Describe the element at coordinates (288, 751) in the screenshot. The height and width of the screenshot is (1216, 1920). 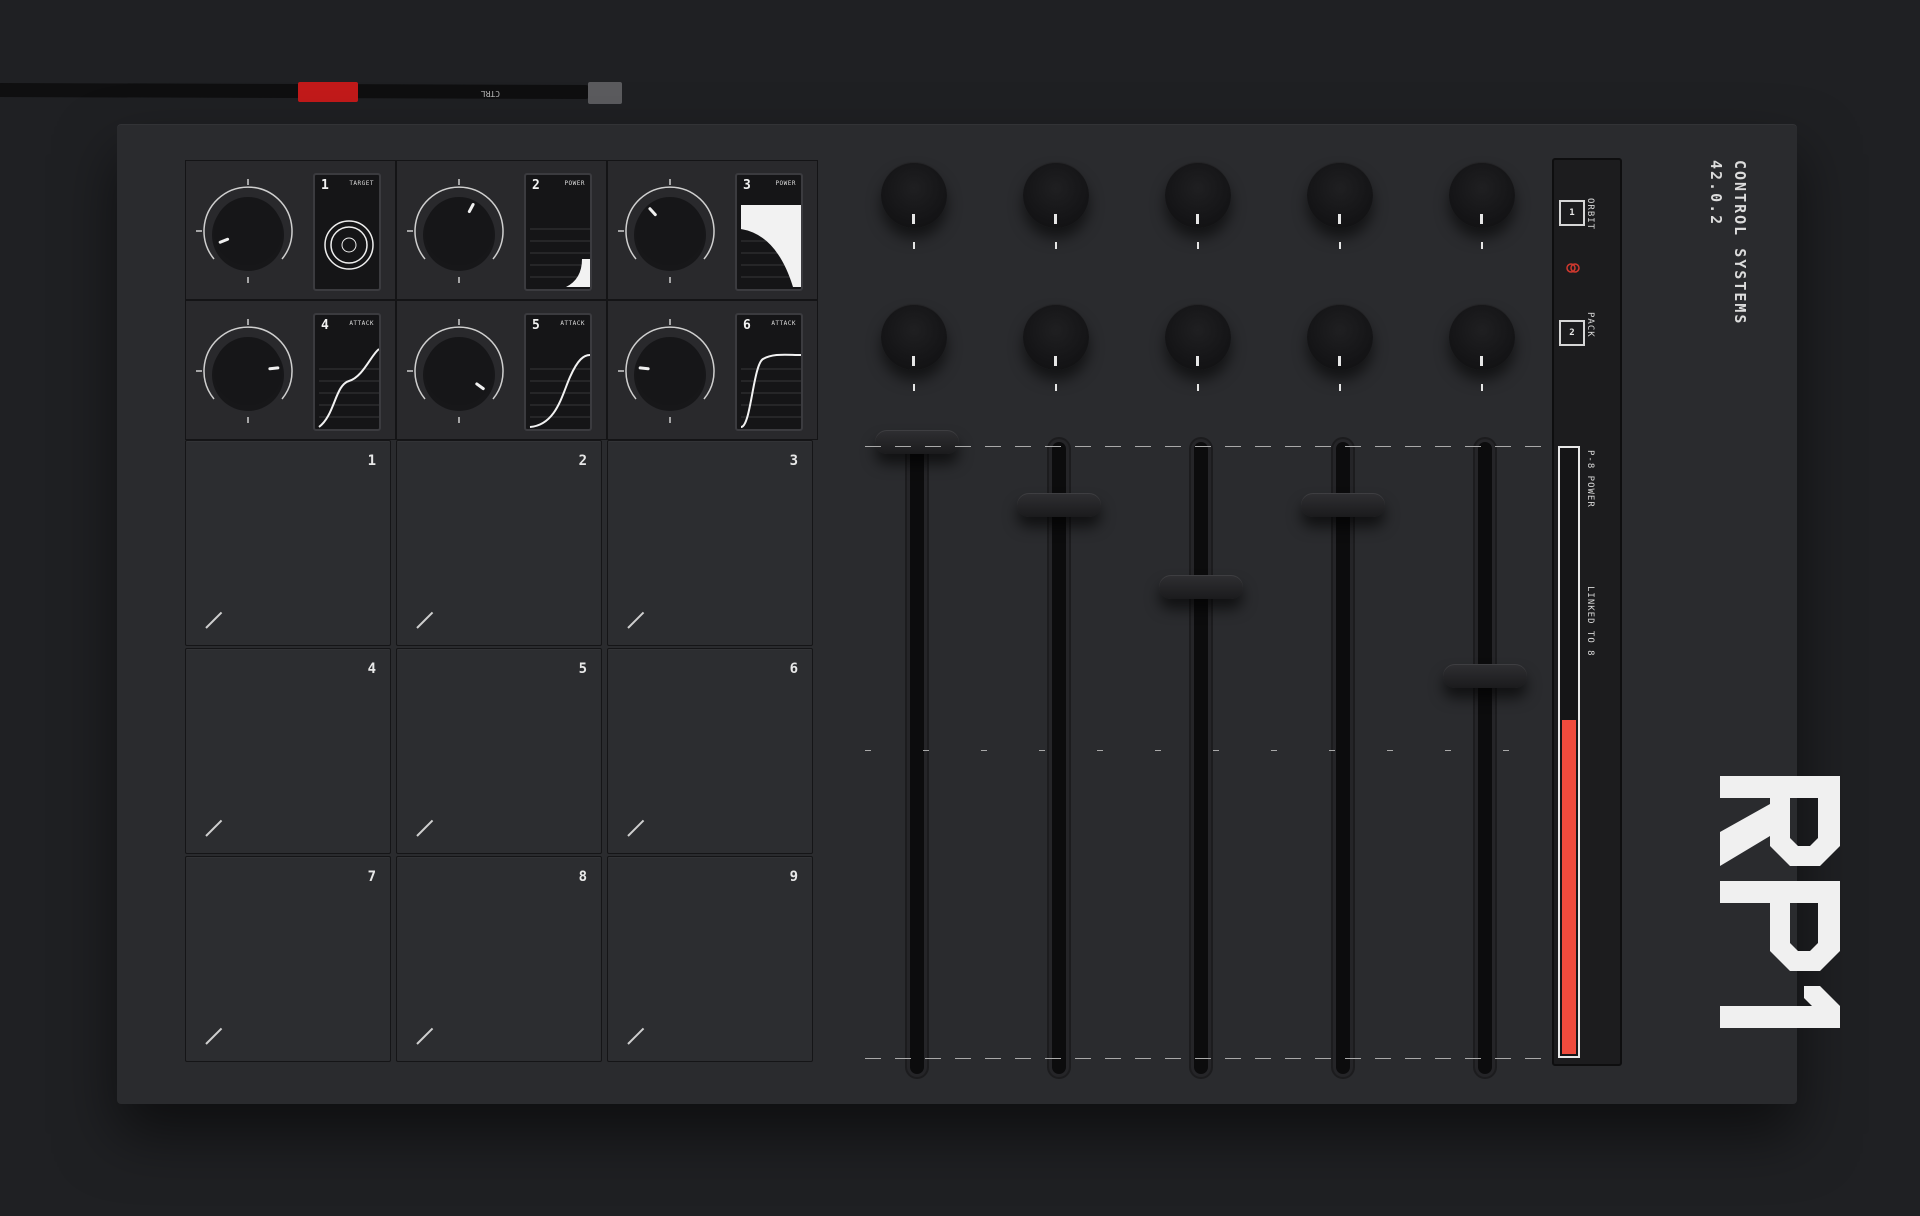
I see `drum-pad-4: 4` at that location.